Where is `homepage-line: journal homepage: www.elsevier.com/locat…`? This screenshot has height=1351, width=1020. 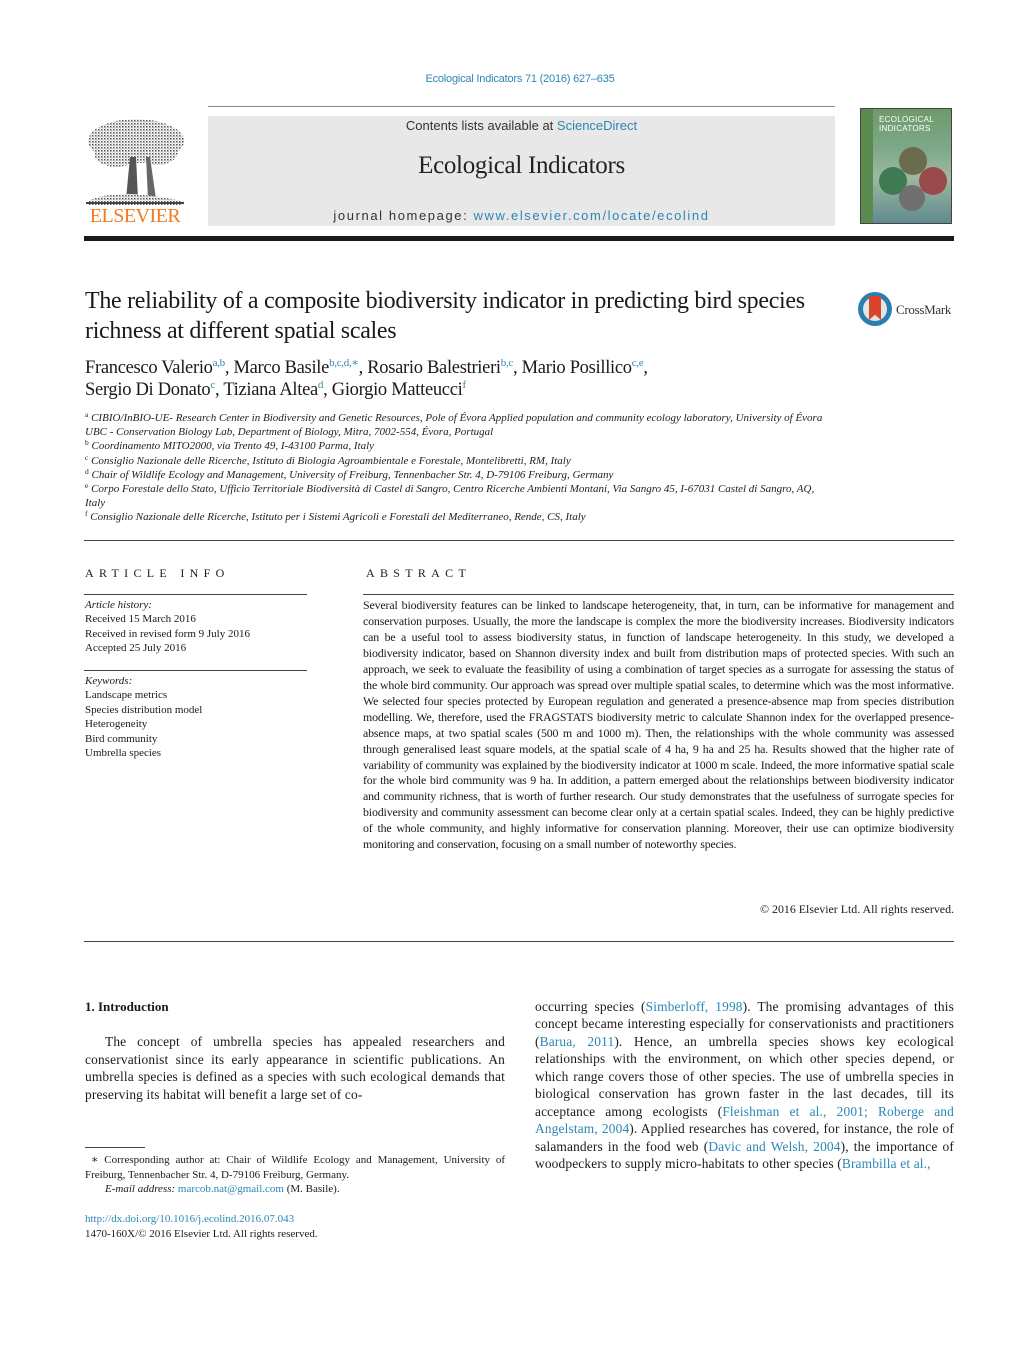
homepage-line: journal homepage: www.elsevier.com/locat… is located at coordinates (521, 215).